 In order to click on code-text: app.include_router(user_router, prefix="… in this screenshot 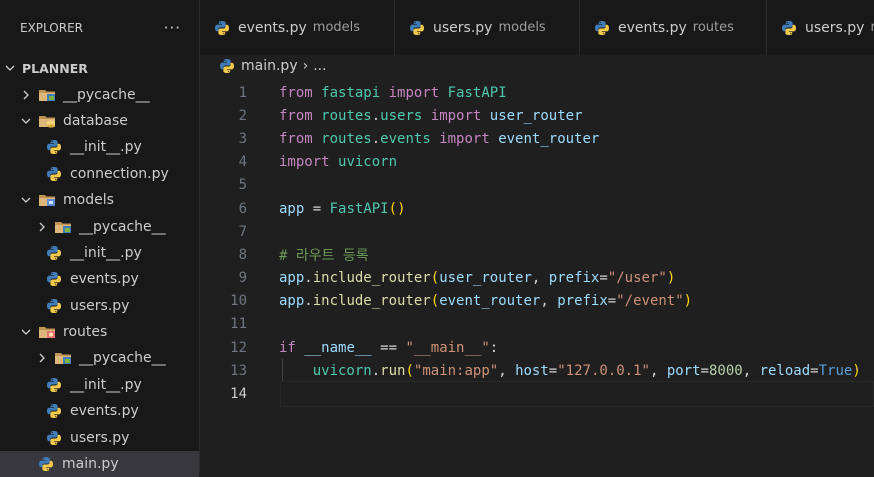, I will do `click(477, 278)`.